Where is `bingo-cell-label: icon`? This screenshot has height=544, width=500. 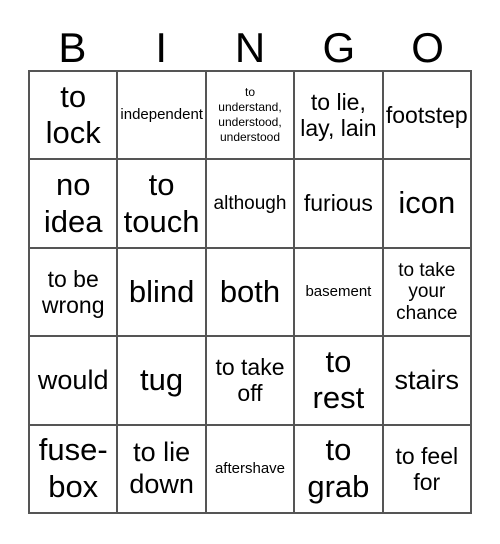
bingo-cell-label: icon is located at coordinates (427, 203).